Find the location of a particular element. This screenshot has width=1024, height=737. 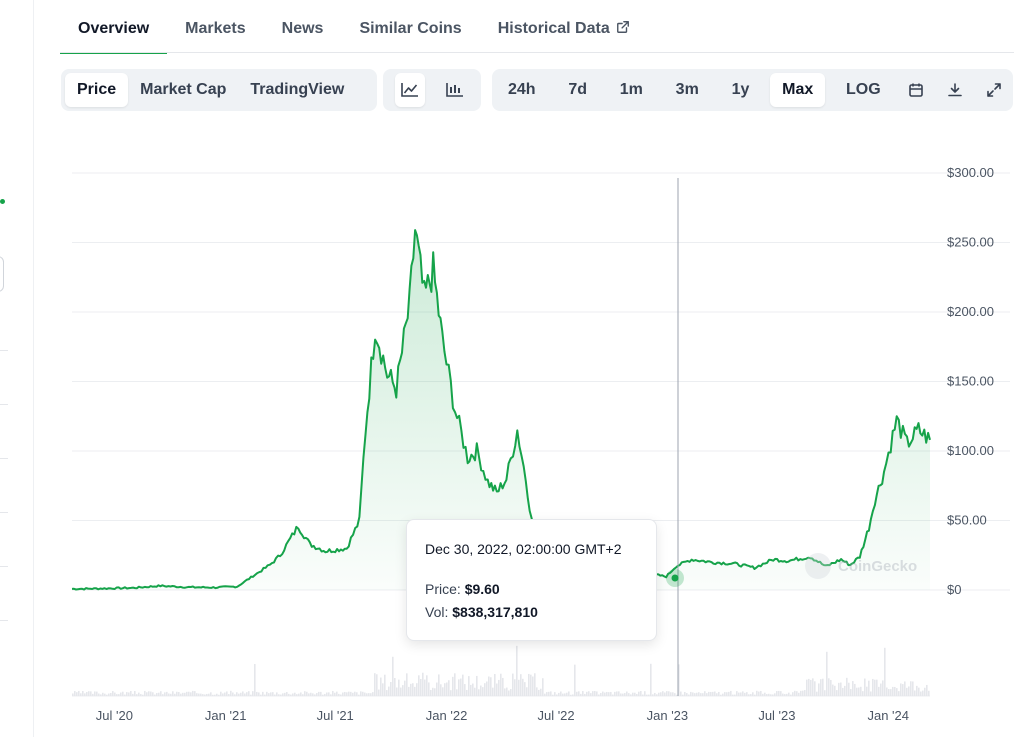

tab-news: News is located at coordinates (303, 26).